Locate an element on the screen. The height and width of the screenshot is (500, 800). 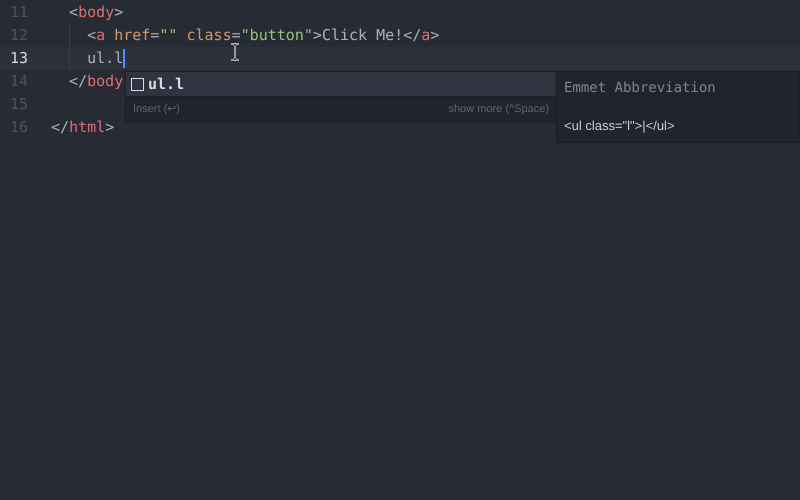
text-caret is located at coordinates (124, 58).